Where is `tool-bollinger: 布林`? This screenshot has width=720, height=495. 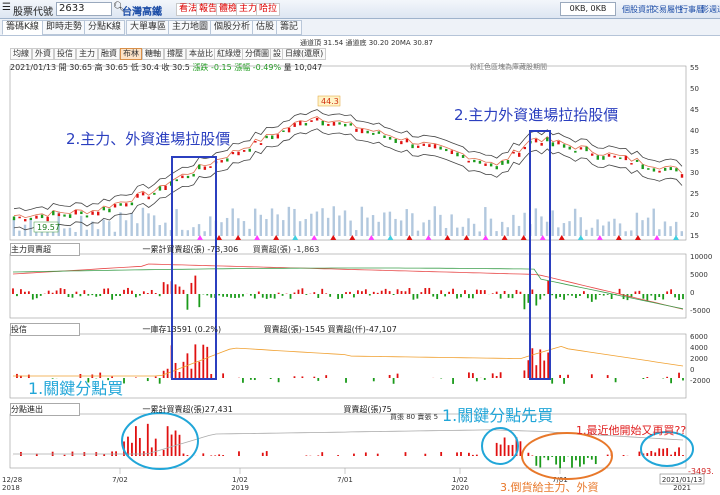
tool-bollinger: 布林 is located at coordinates (131, 54).